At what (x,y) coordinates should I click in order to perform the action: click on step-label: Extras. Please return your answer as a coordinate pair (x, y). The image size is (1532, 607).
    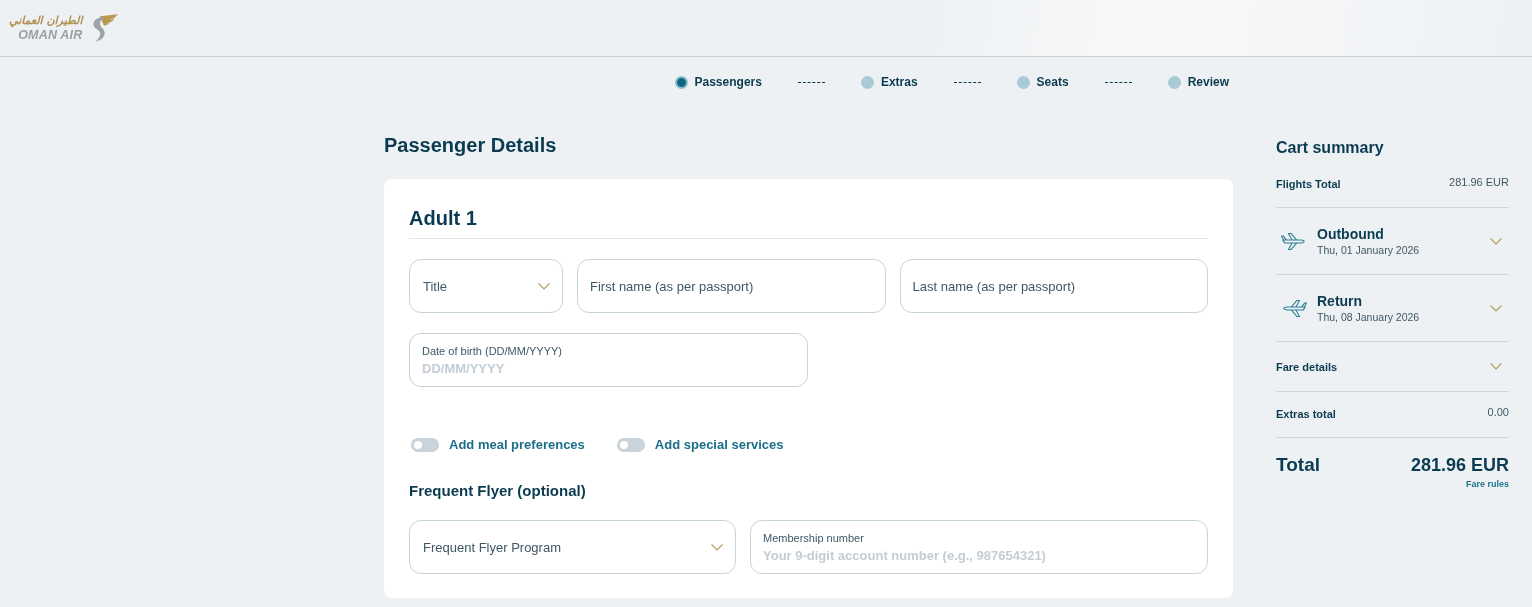
    Looking at the image, I should click on (899, 82).